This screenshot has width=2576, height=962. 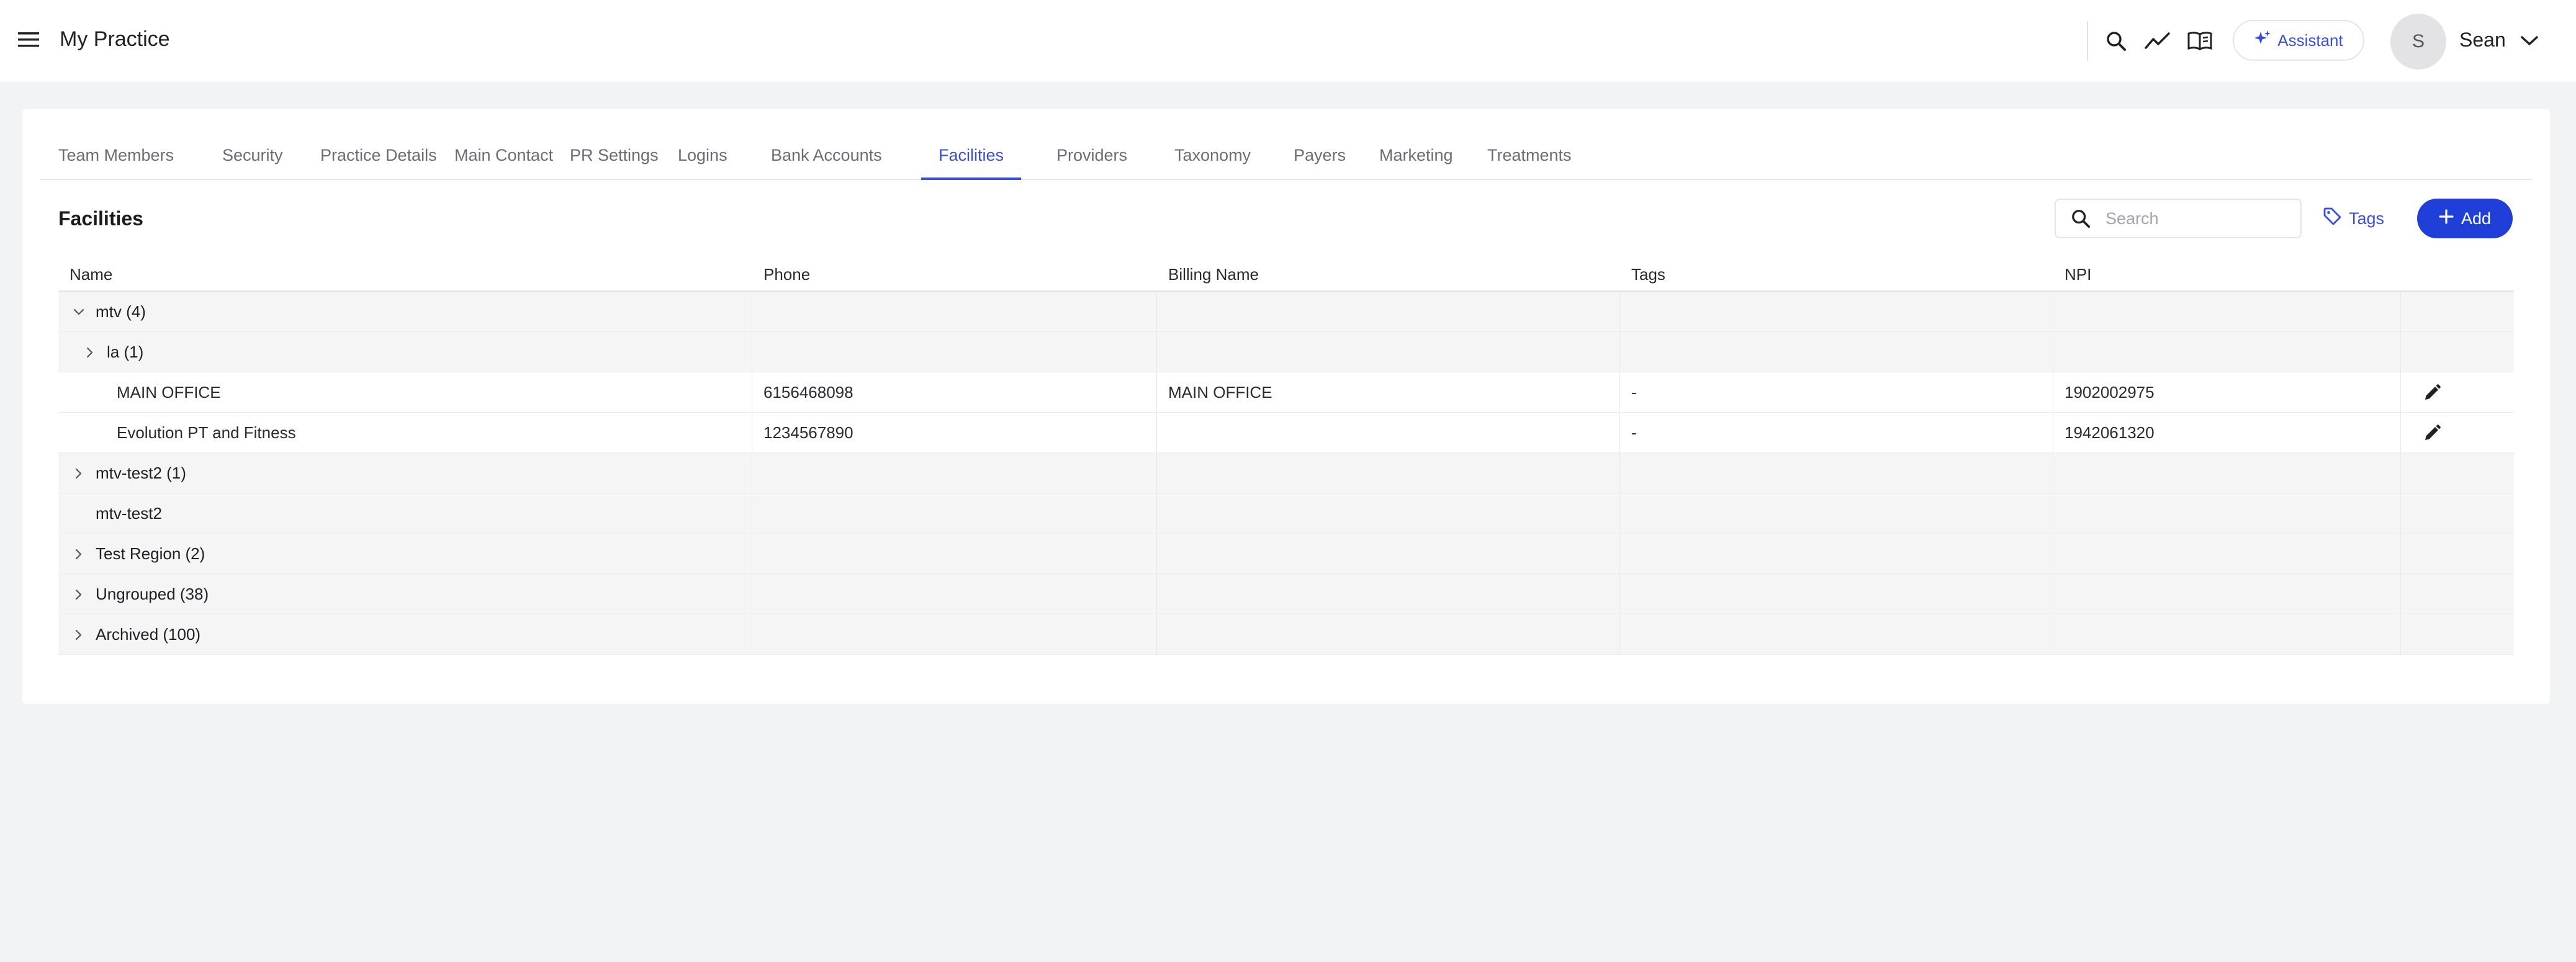 I want to click on sparkle-icon, so click(x=2262, y=41).